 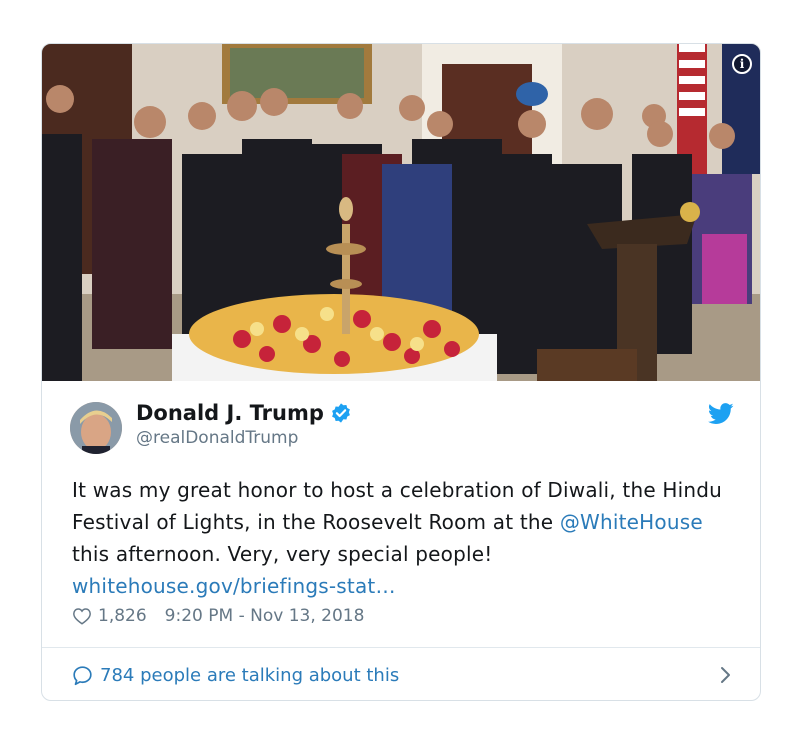 I want to click on speech-bubble-icon, so click(x=82, y=675).